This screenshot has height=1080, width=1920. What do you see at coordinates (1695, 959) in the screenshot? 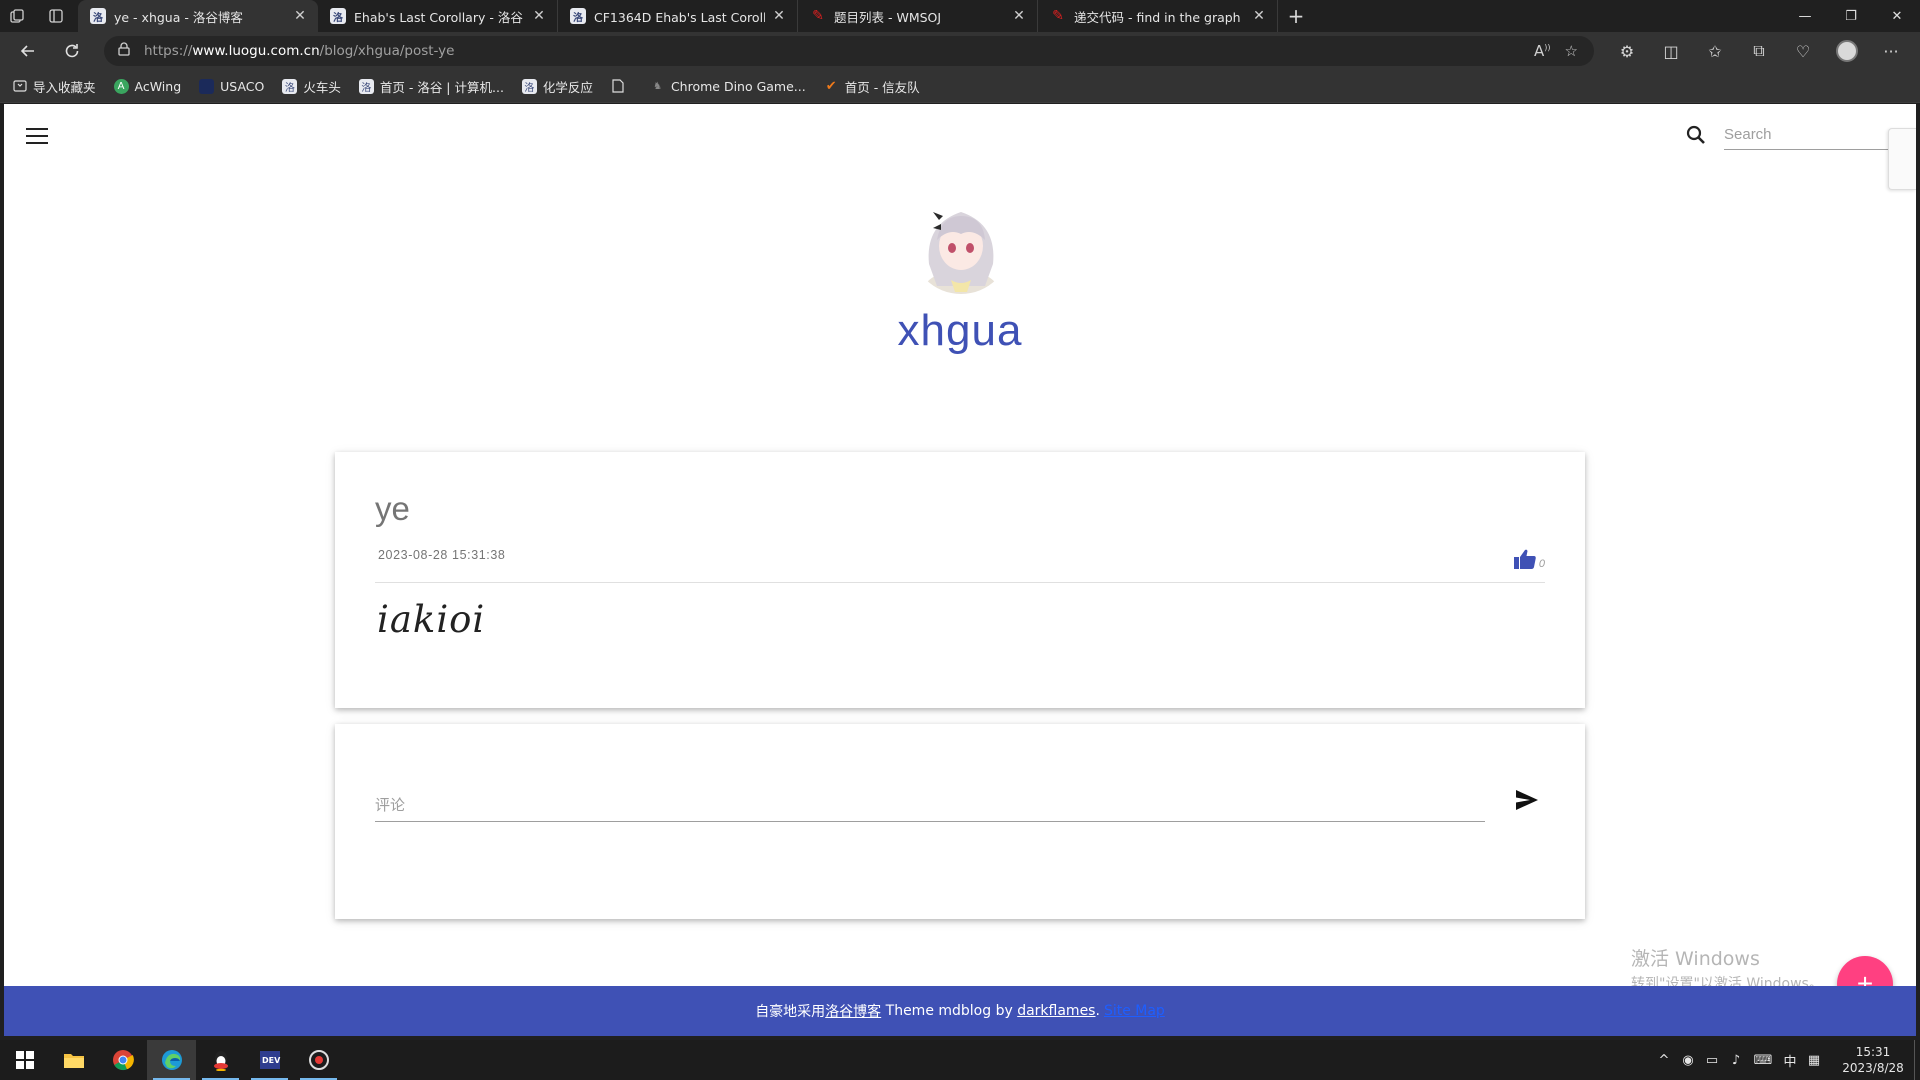
I see `watermark-title: 激活 Windows` at bounding box center [1695, 959].